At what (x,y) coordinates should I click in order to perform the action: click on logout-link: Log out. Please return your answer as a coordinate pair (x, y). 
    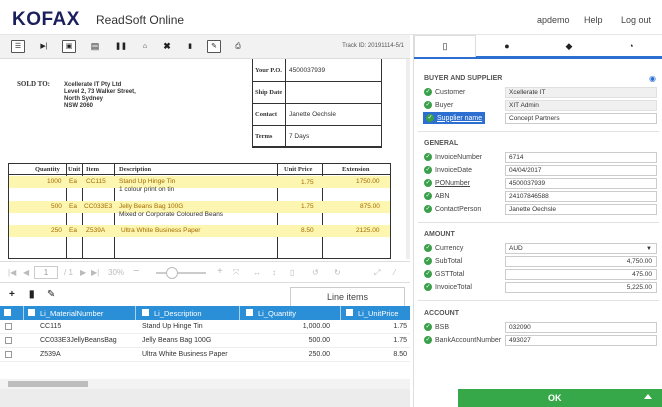
    Looking at the image, I should click on (636, 20).